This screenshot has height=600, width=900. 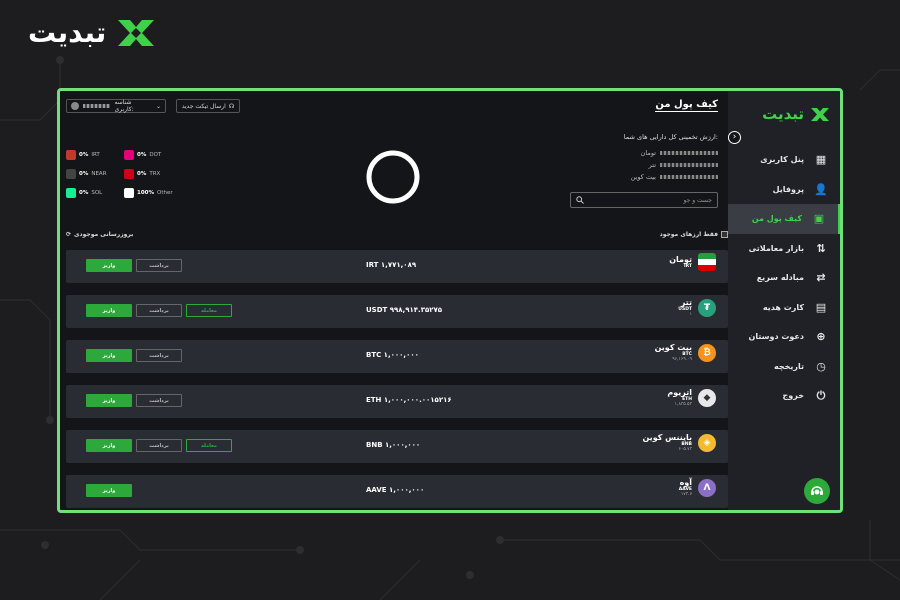 I want to click on search-icon, so click(x=580, y=200).